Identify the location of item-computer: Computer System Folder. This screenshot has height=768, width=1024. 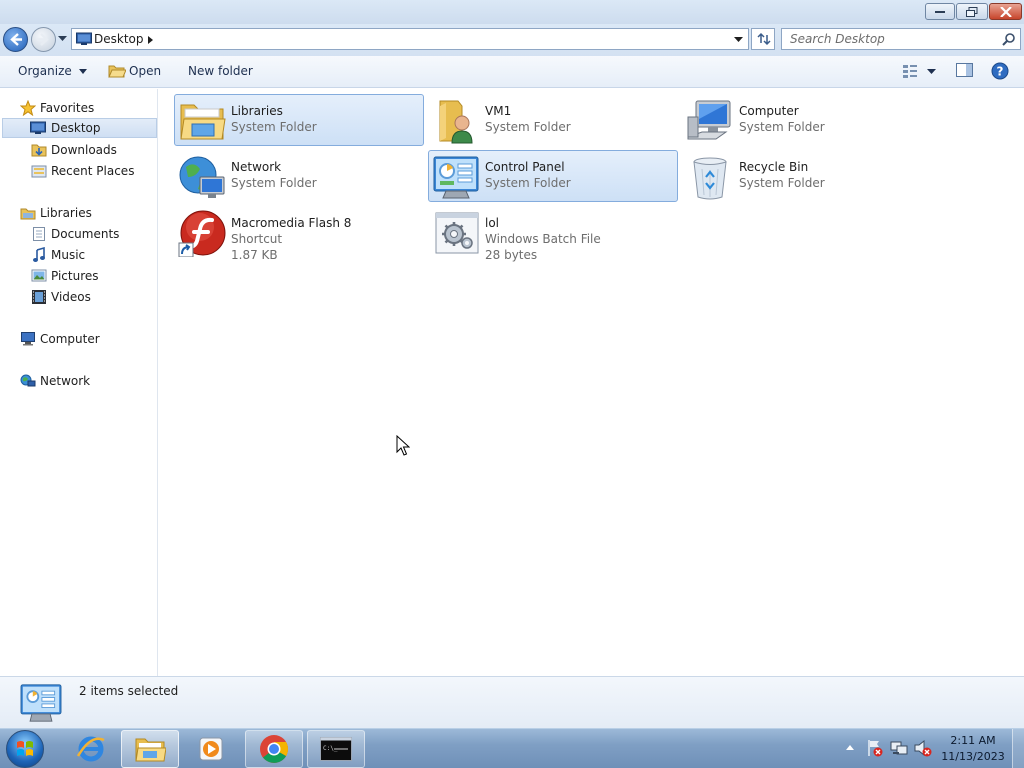
(807, 120).